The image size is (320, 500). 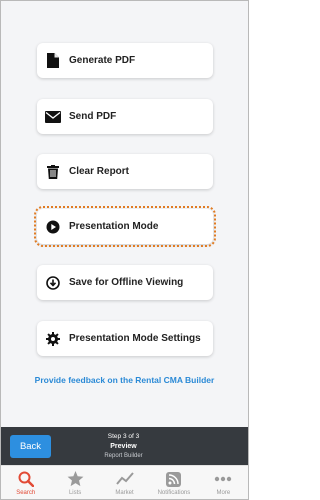 I want to click on star-icon, so click(x=75, y=479).